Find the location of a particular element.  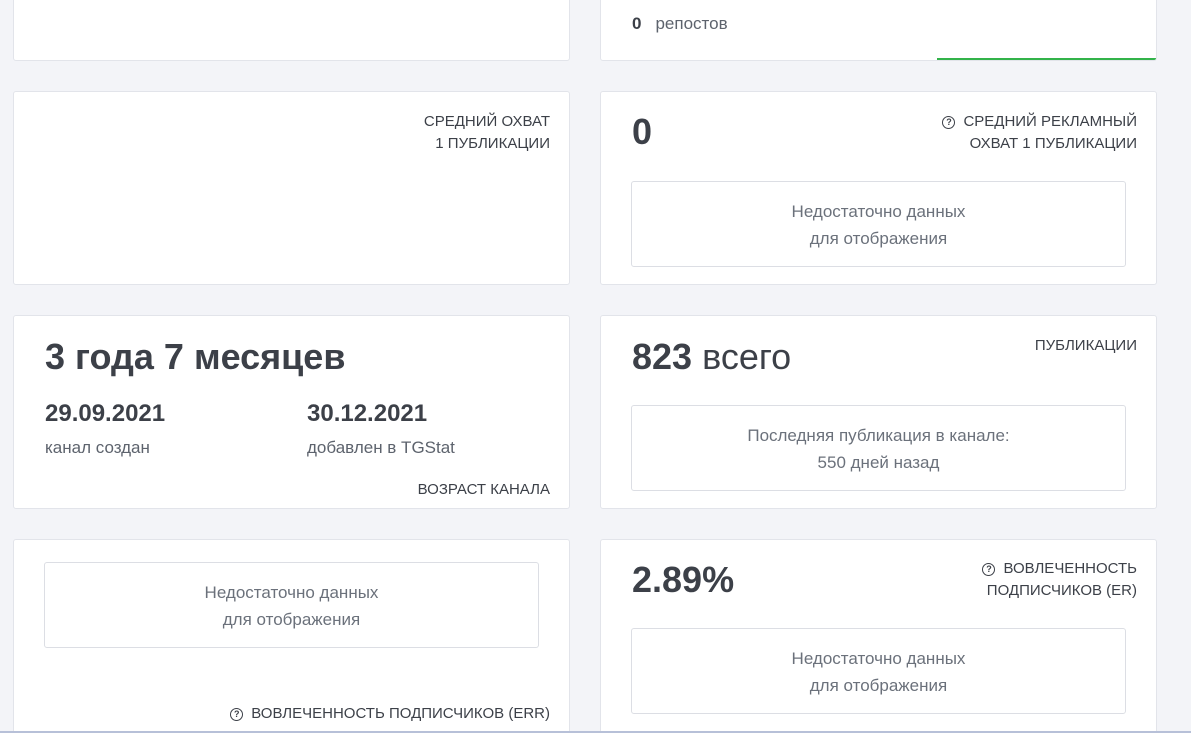

avg-reach-label-line2: 1 ПУБЛИКАЦИИ is located at coordinates (492, 143).